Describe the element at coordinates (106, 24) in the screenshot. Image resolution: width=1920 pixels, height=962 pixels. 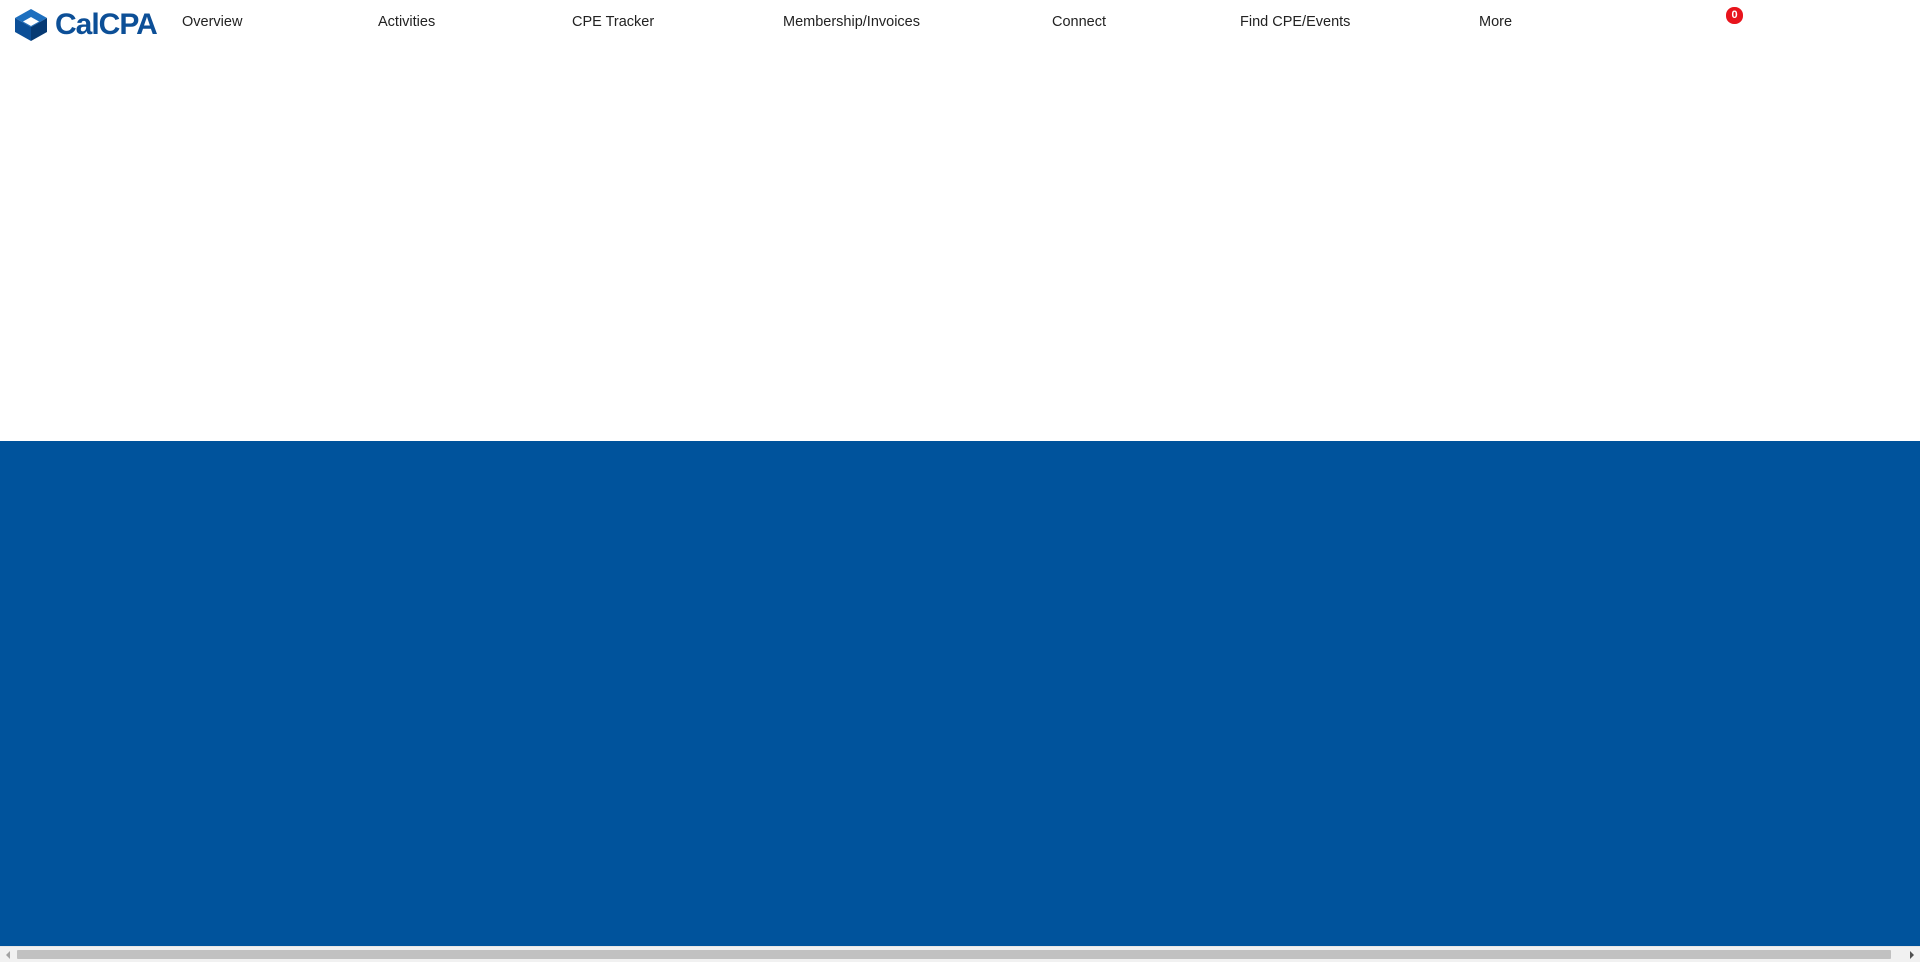
I see `brand-name: CalCPA` at that location.